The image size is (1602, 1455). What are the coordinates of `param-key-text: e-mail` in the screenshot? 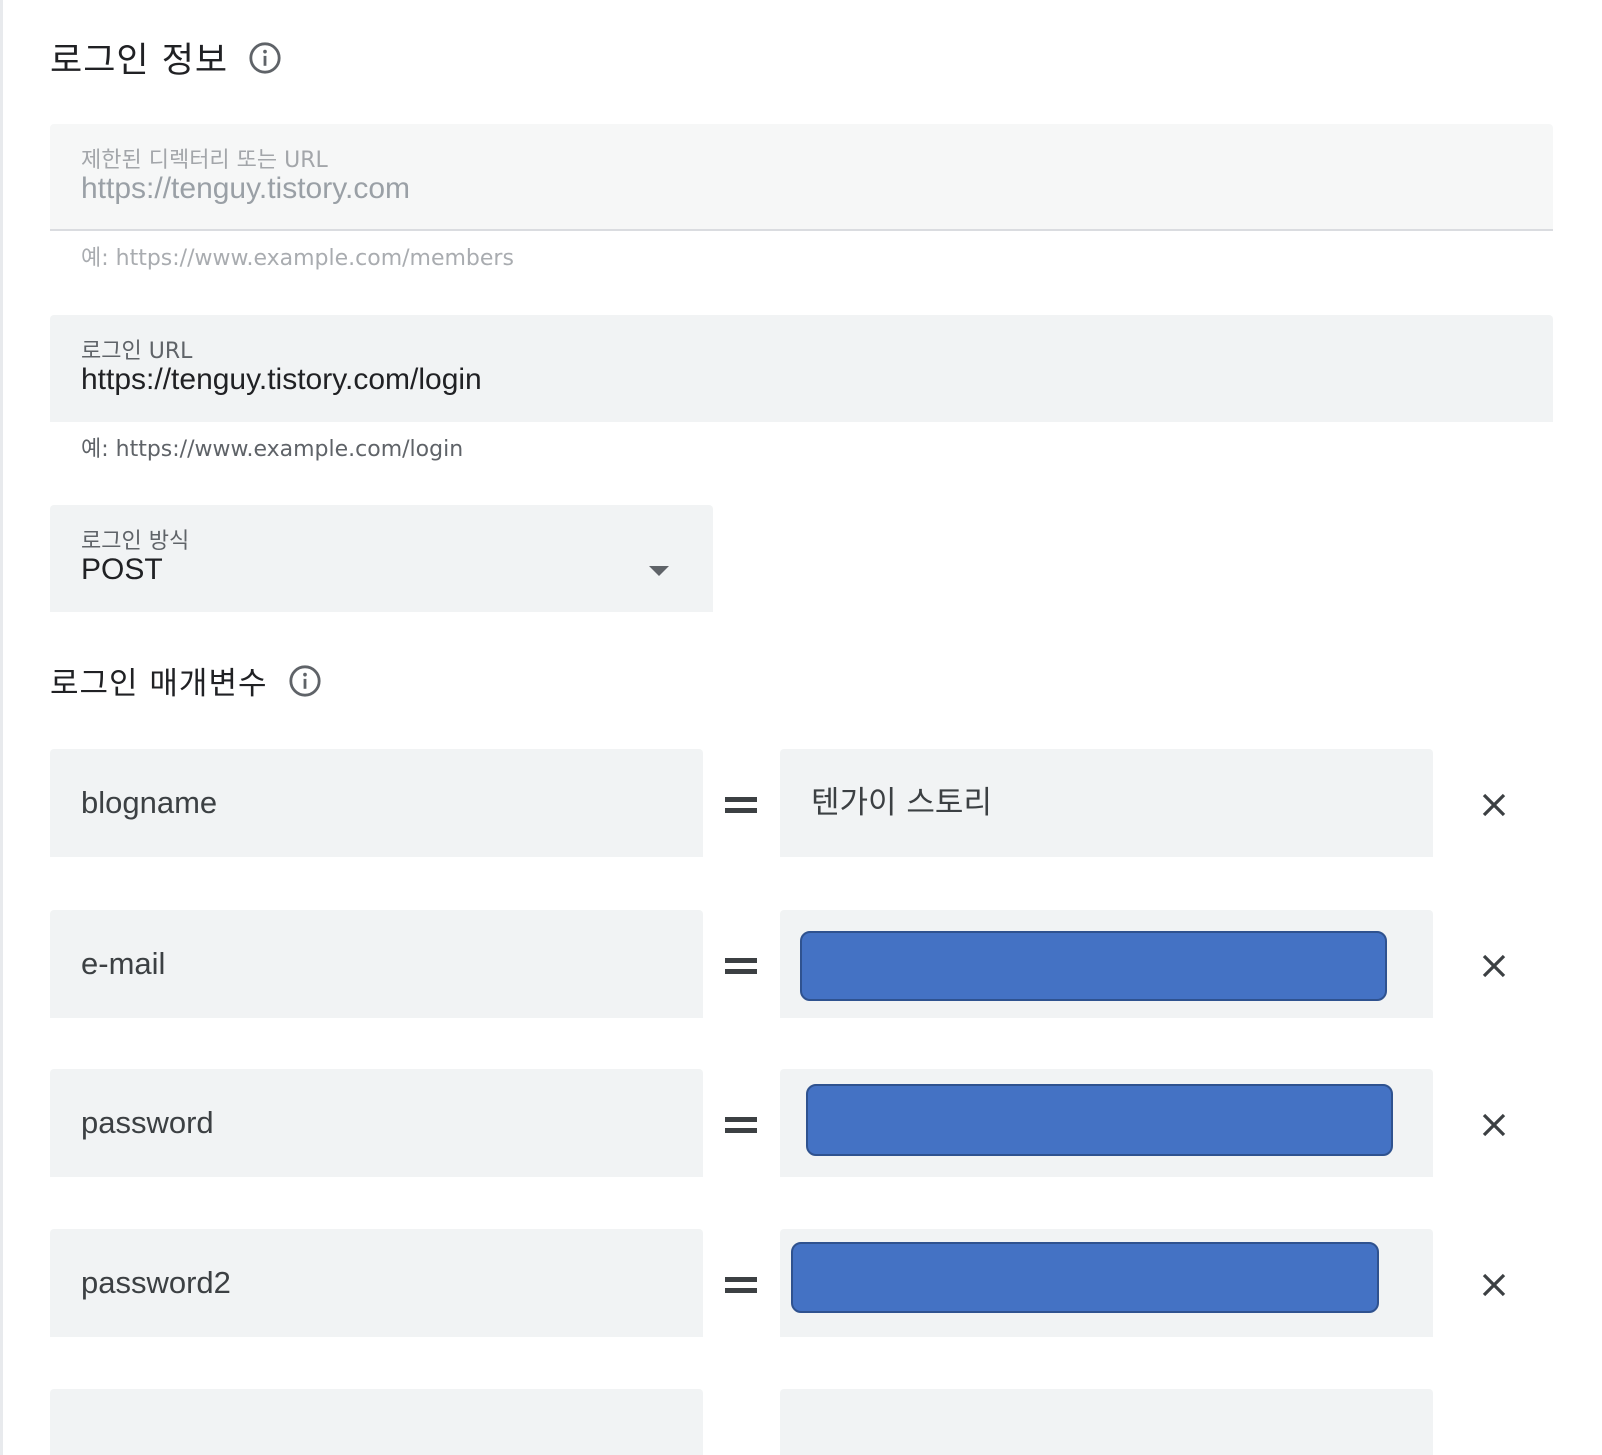 It's located at (123, 964).